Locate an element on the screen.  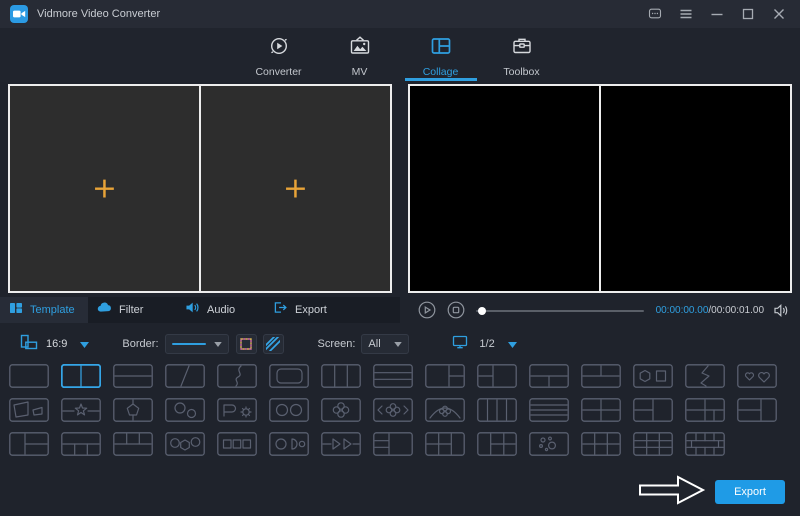
monitor-icon is located at coordinates (460, 344).